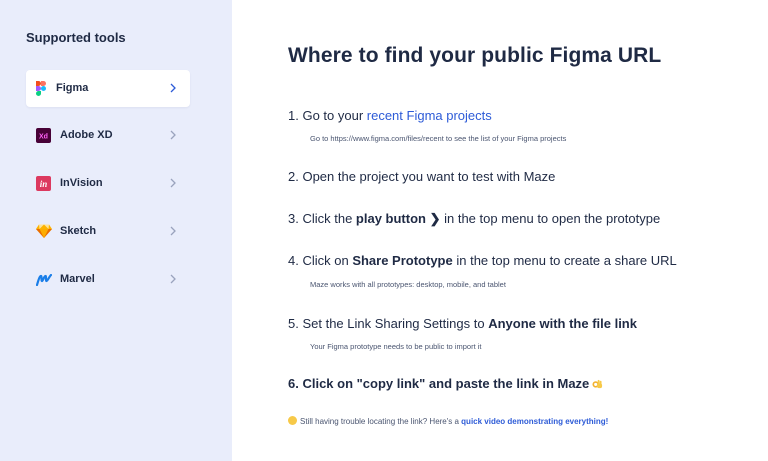 This screenshot has height=461, width=768. What do you see at coordinates (86, 135) in the screenshot?
I see `sidebar-item-label: Adobe XD` at bounding box center [86, 135].